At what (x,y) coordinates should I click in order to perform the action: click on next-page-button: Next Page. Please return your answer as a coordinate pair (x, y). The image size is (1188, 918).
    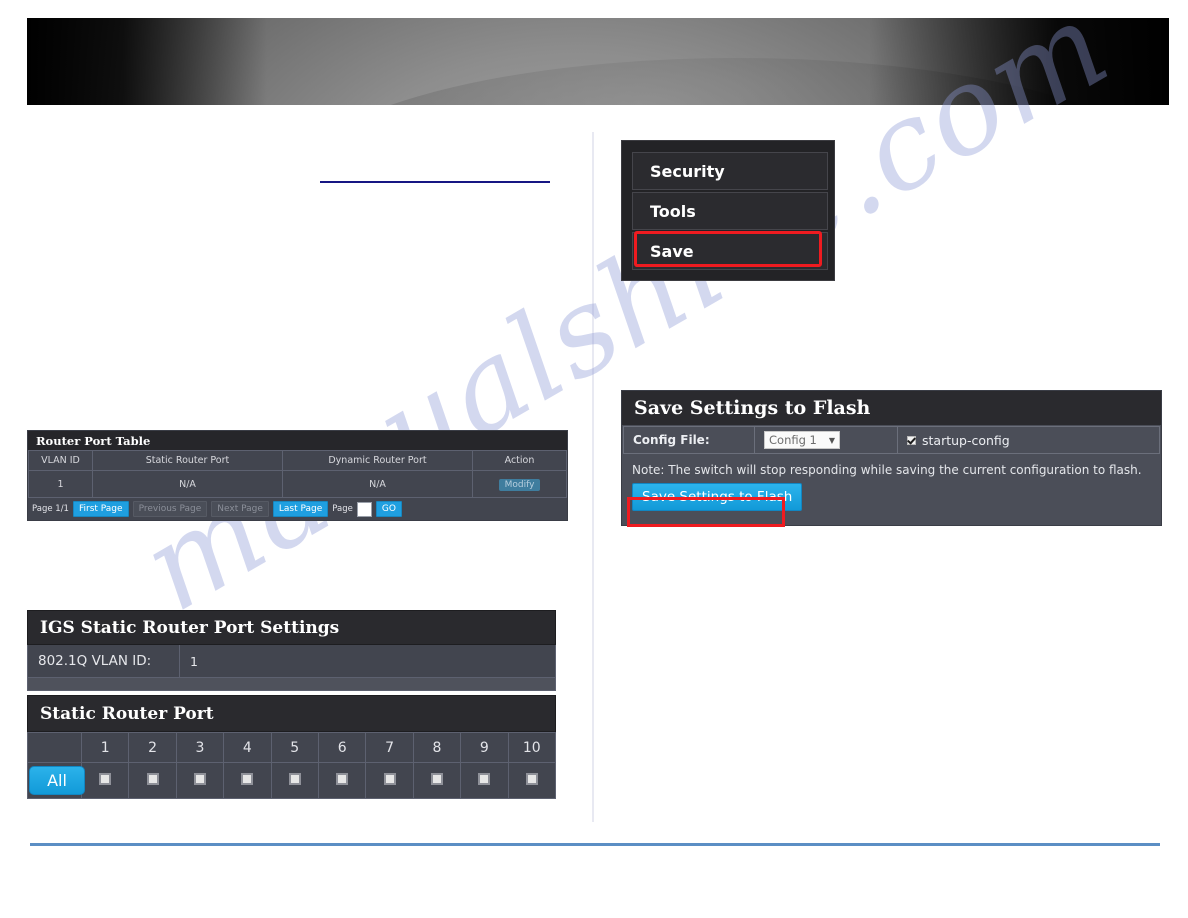
    Looking at the image, I should click on (240, 509).